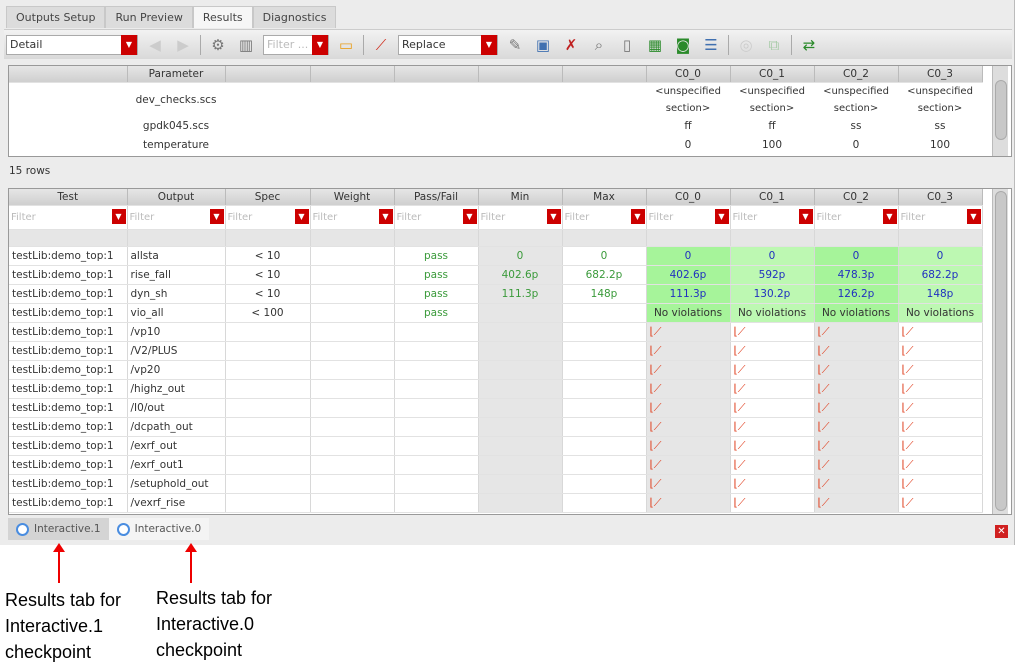  What do you see at coordinates (496, 427) in the screenshot?
I see `table-row: testLib:demo_top:1/dcpath_out ⌊⟋ ⌊⟋ ⌊⟋ ⌊⟋` at bounding box center [496, 427].